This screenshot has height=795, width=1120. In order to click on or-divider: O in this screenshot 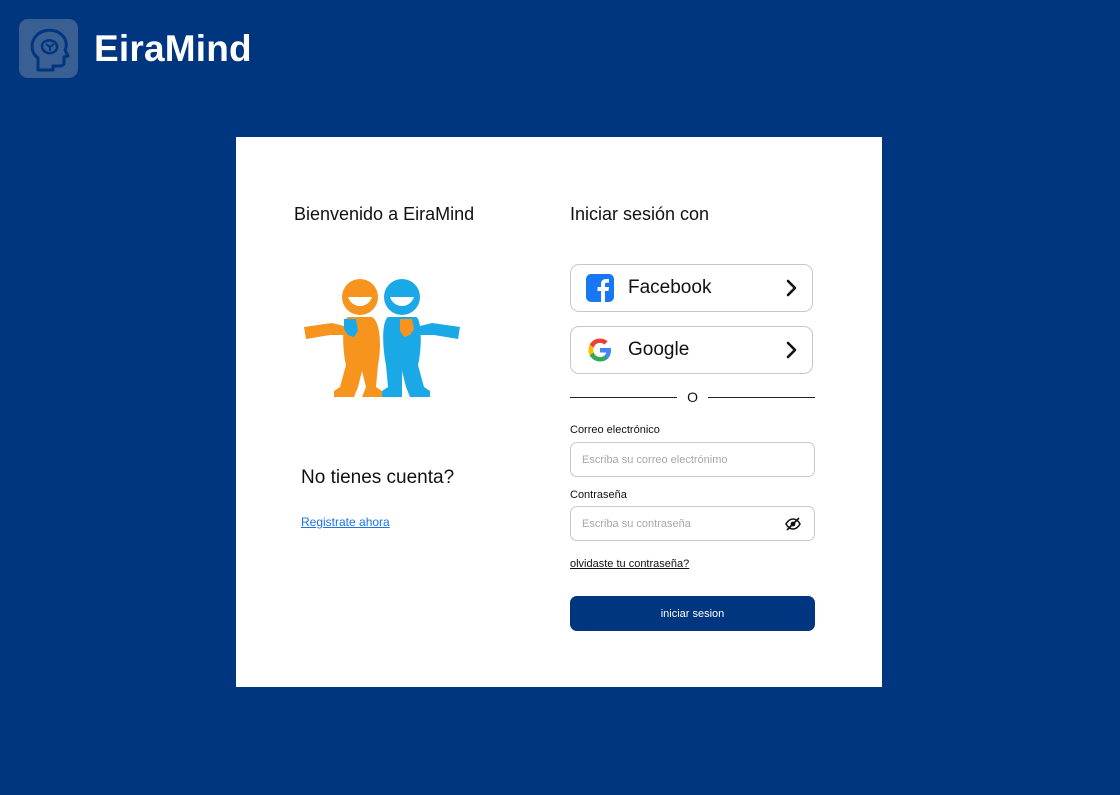, I will do `click(693, 397)`.